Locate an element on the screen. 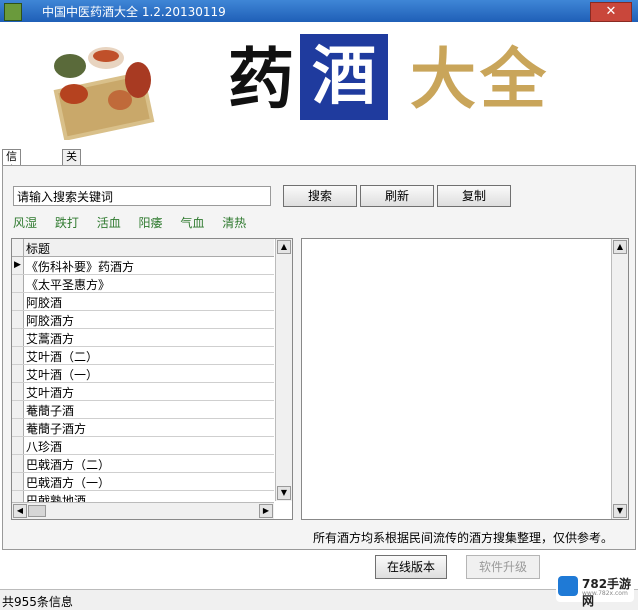  close-button: ✕ is located at coordinates (611, 12).